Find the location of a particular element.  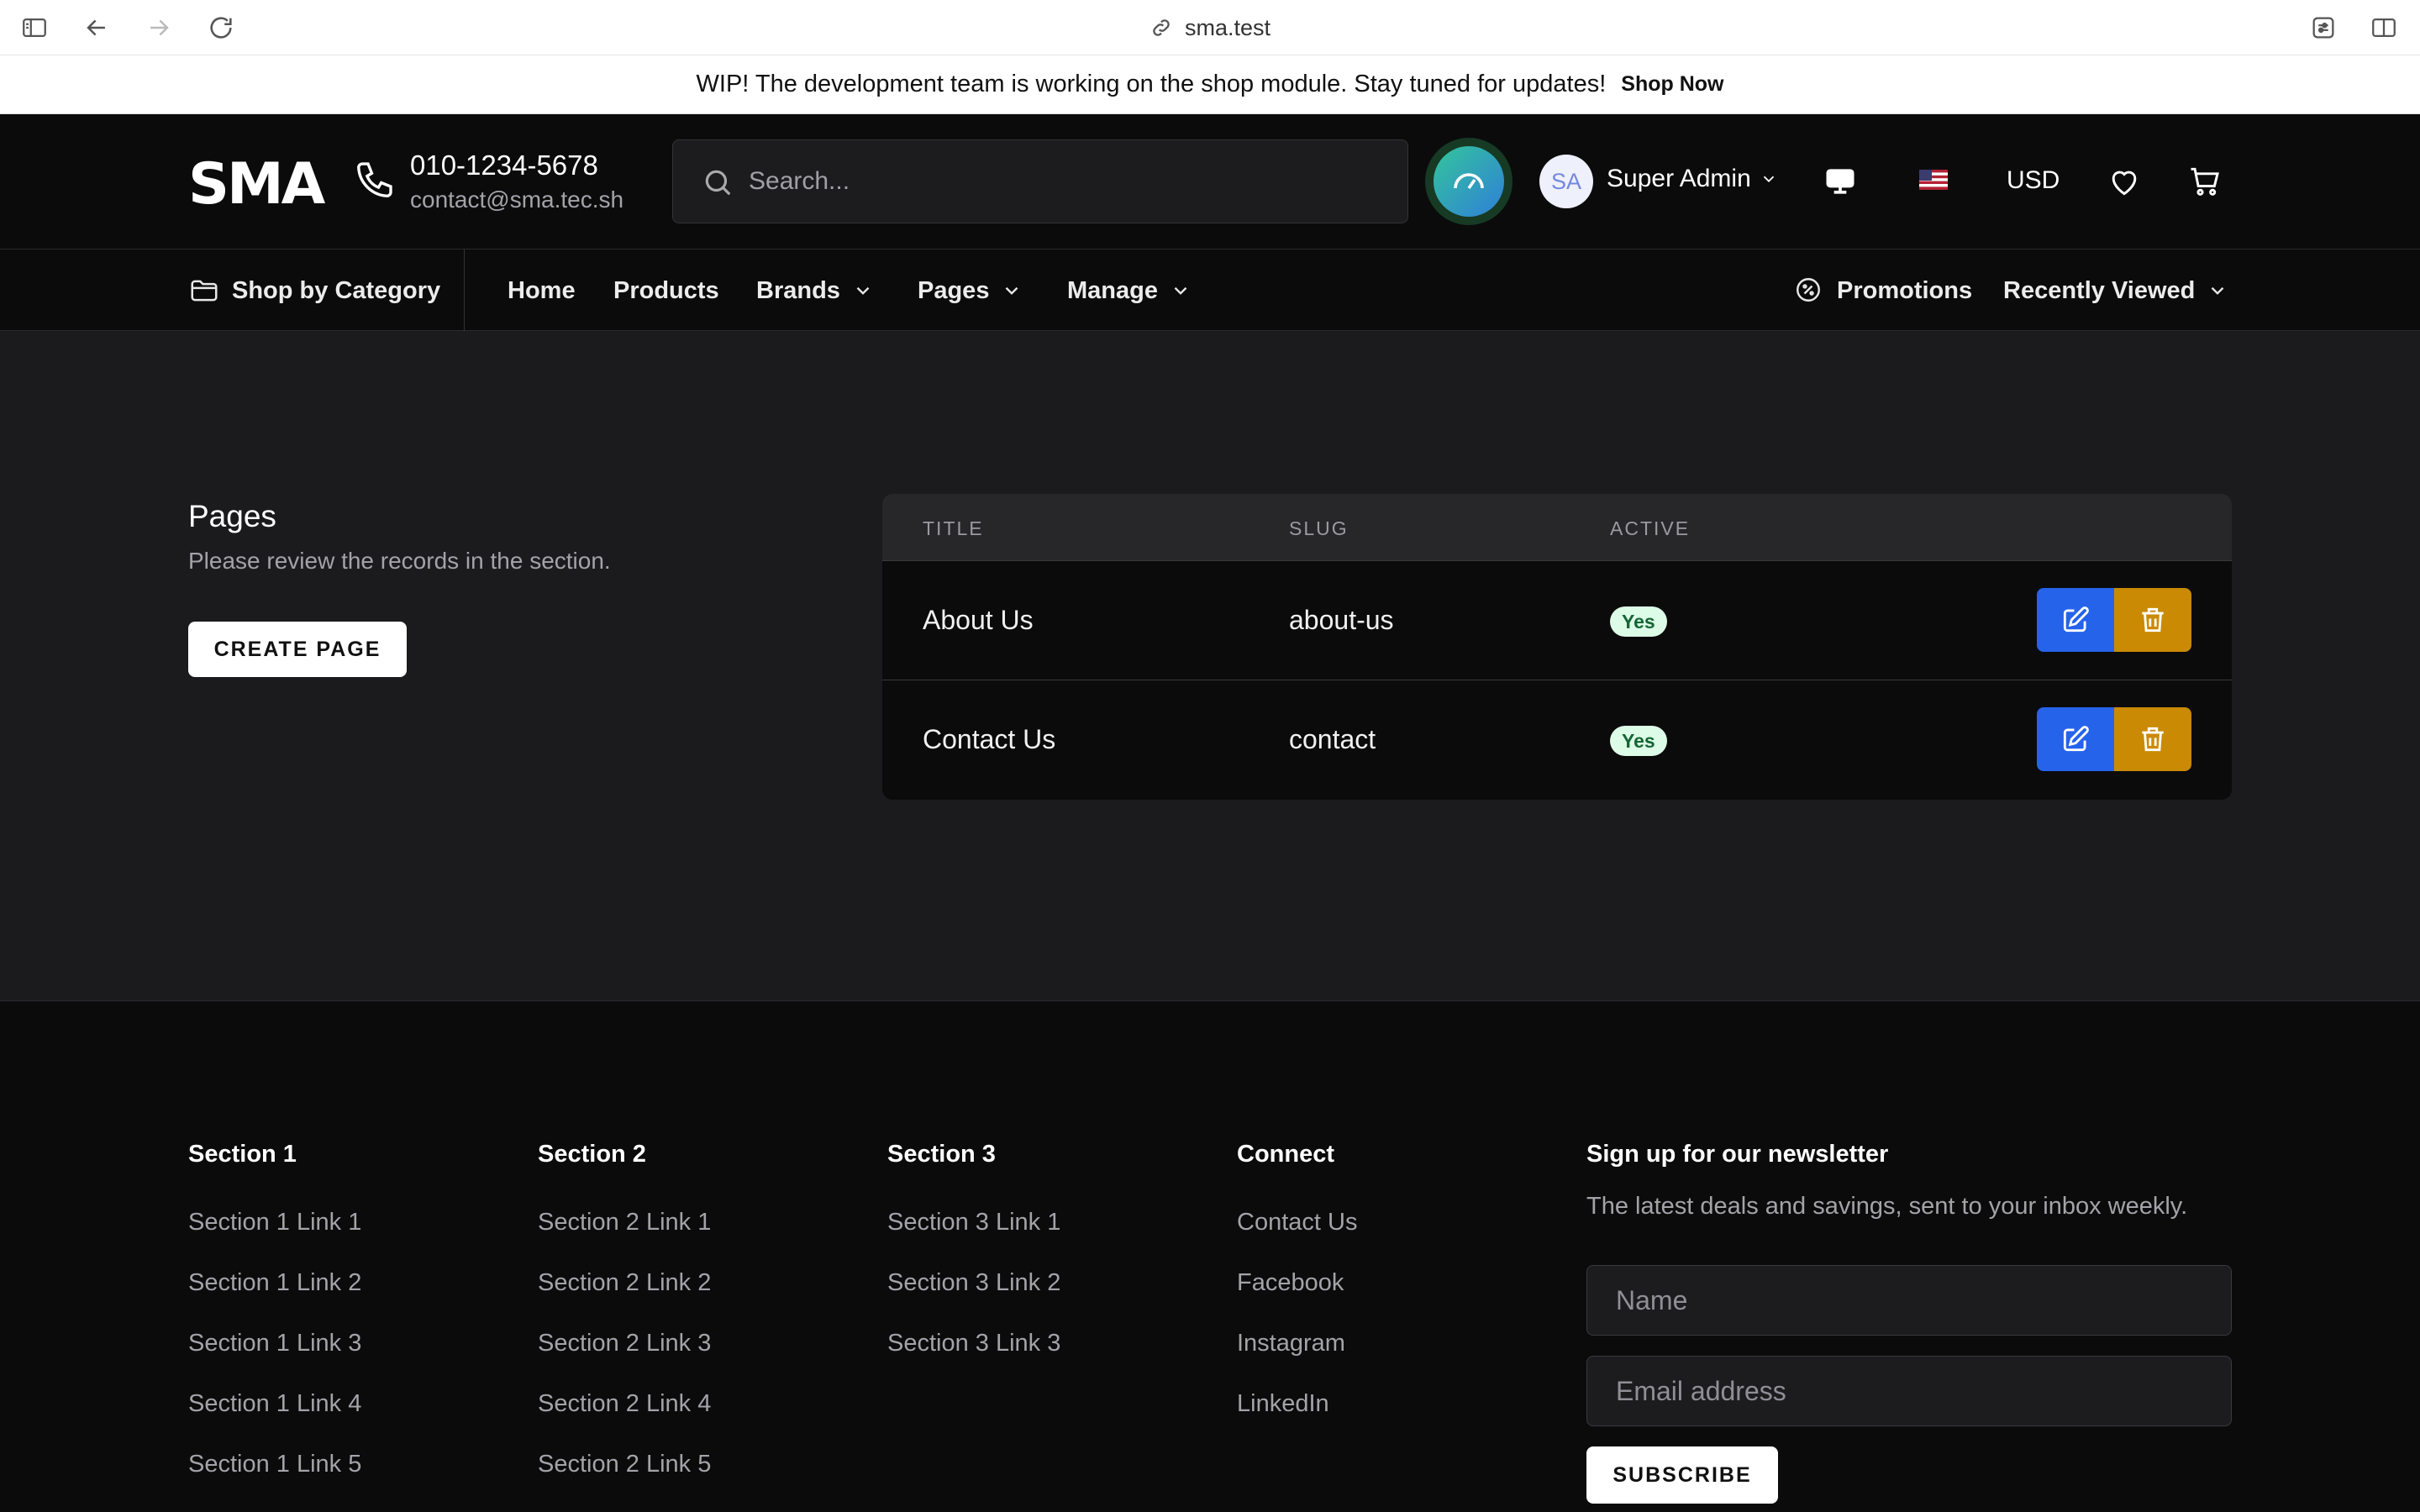

nav-pages-label: Pages is located at coordinates (954, 290).